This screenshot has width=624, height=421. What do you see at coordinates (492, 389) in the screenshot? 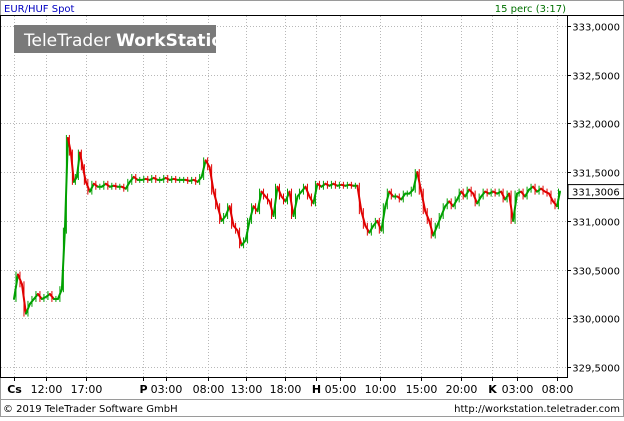
I see `x-tick-label: K` at bounding box center [492, 389].